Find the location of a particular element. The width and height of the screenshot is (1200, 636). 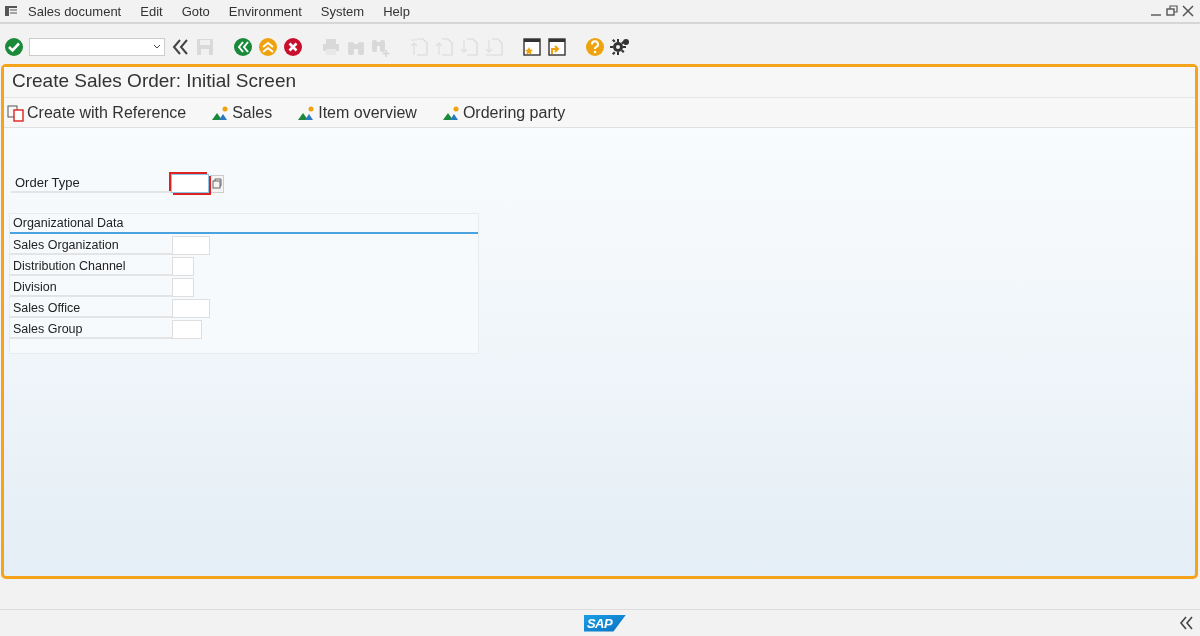

menu-item: Environment is located at coordinates (265, 11).